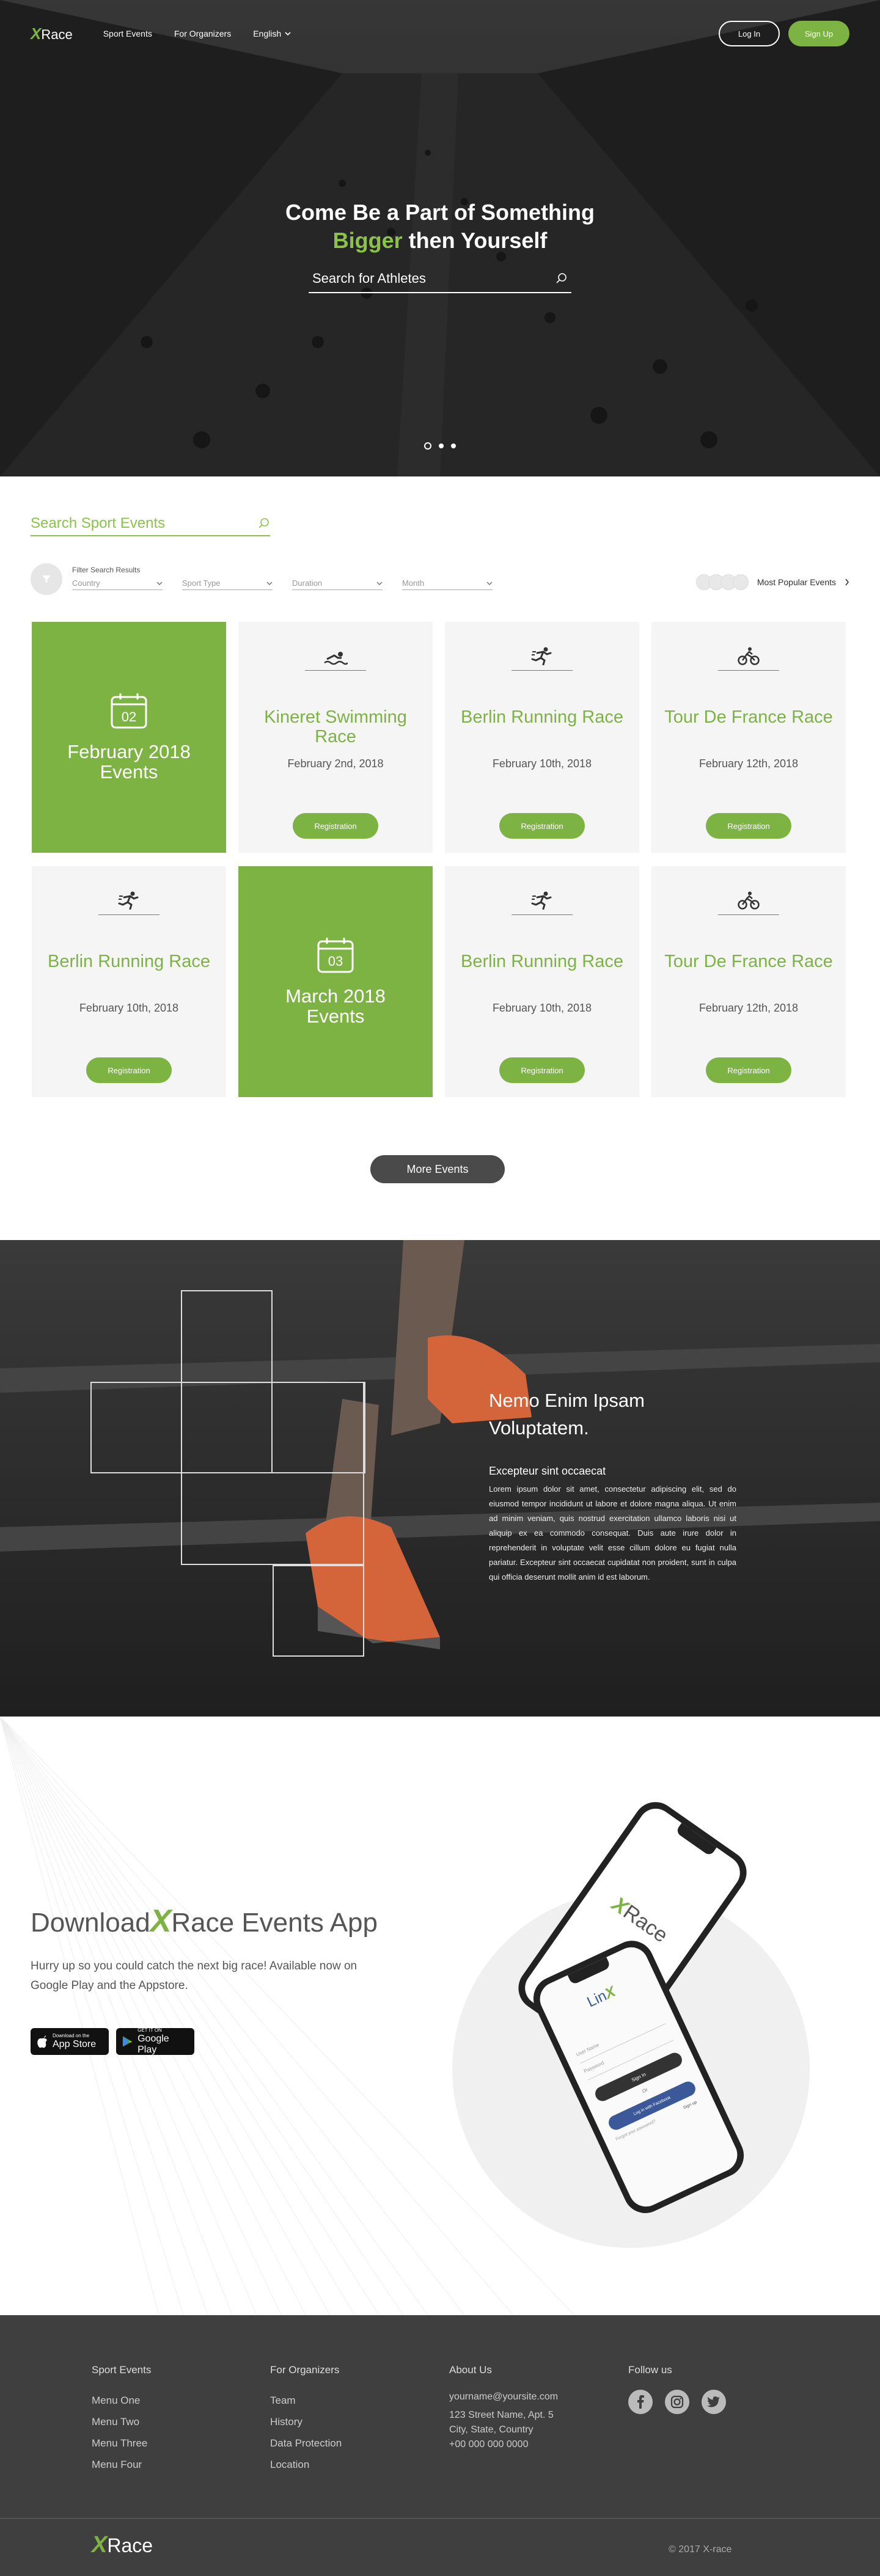  Describe the element at coordinates (122, 2443) in the screenshot. I see `footer-link: Menu Three` at that location.